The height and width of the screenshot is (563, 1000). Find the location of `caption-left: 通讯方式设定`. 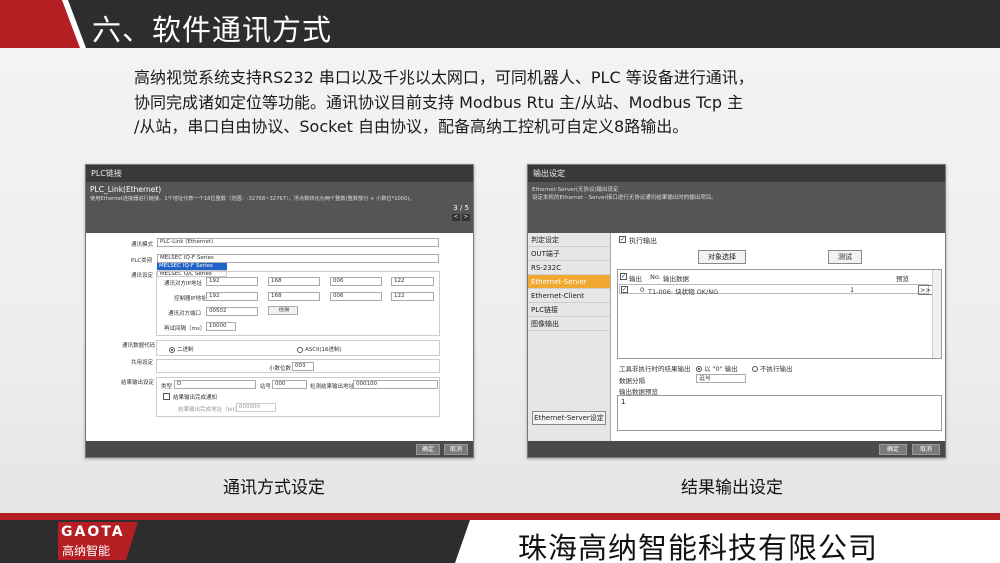

caption-left: 通讯方式设定 is located at coordinates (274, 488).